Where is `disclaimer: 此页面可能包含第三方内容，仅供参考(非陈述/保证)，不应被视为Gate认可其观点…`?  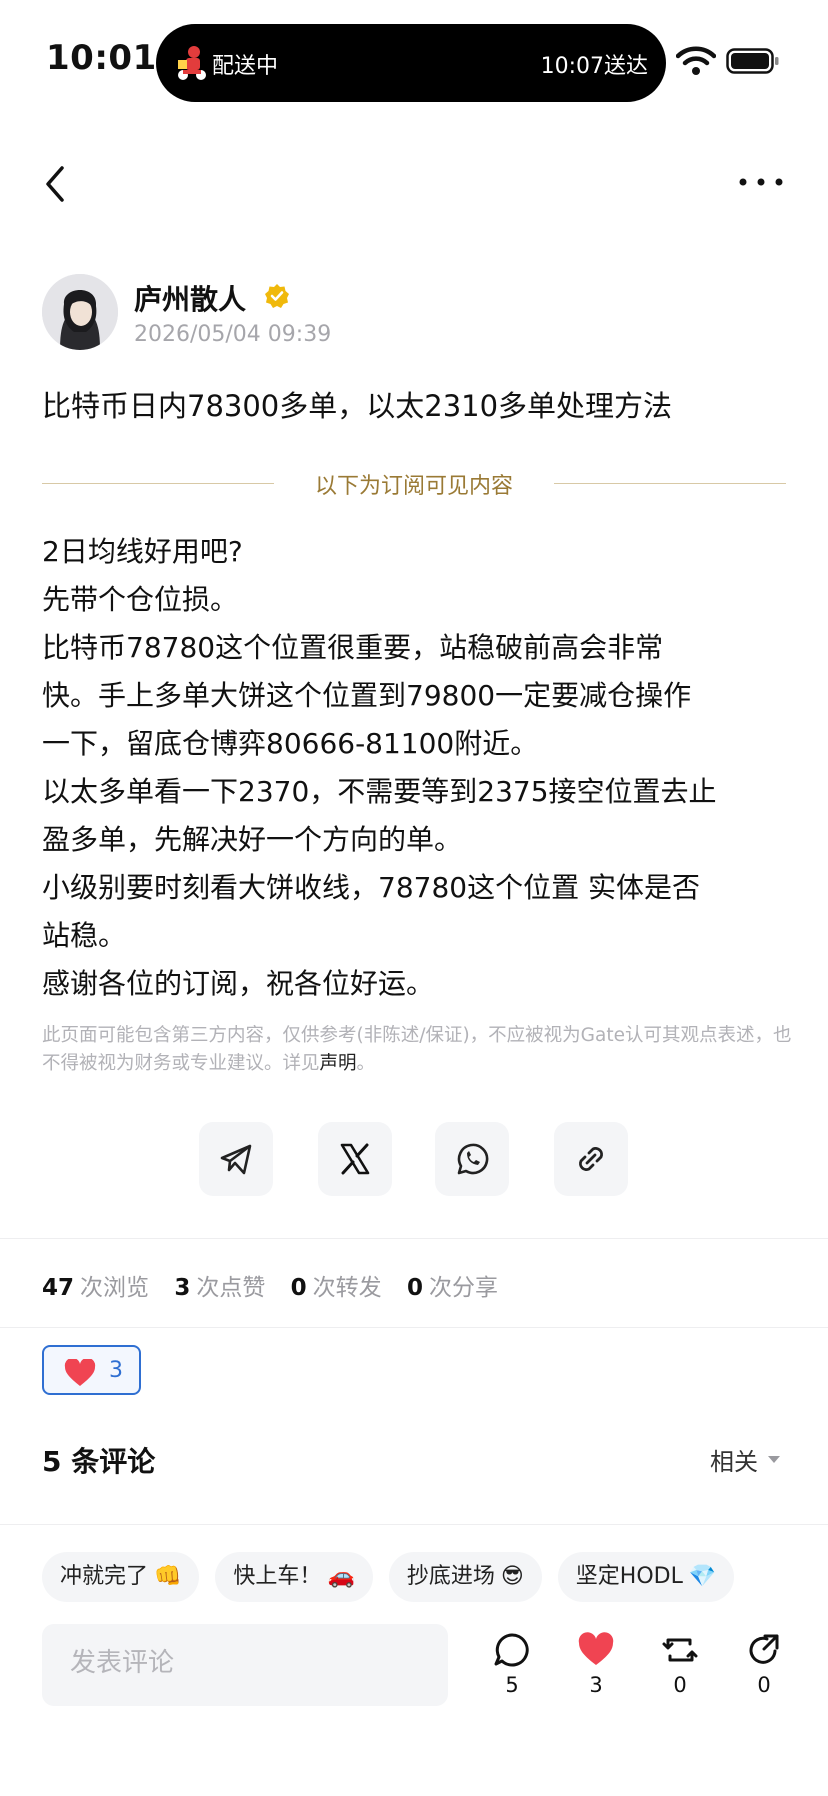
disclaimer: 此页面可能包含第三方内容，仅供参考(非陈述/保证)，不应被视为Gate认可其观点… is located at coordinates (417, 1050).